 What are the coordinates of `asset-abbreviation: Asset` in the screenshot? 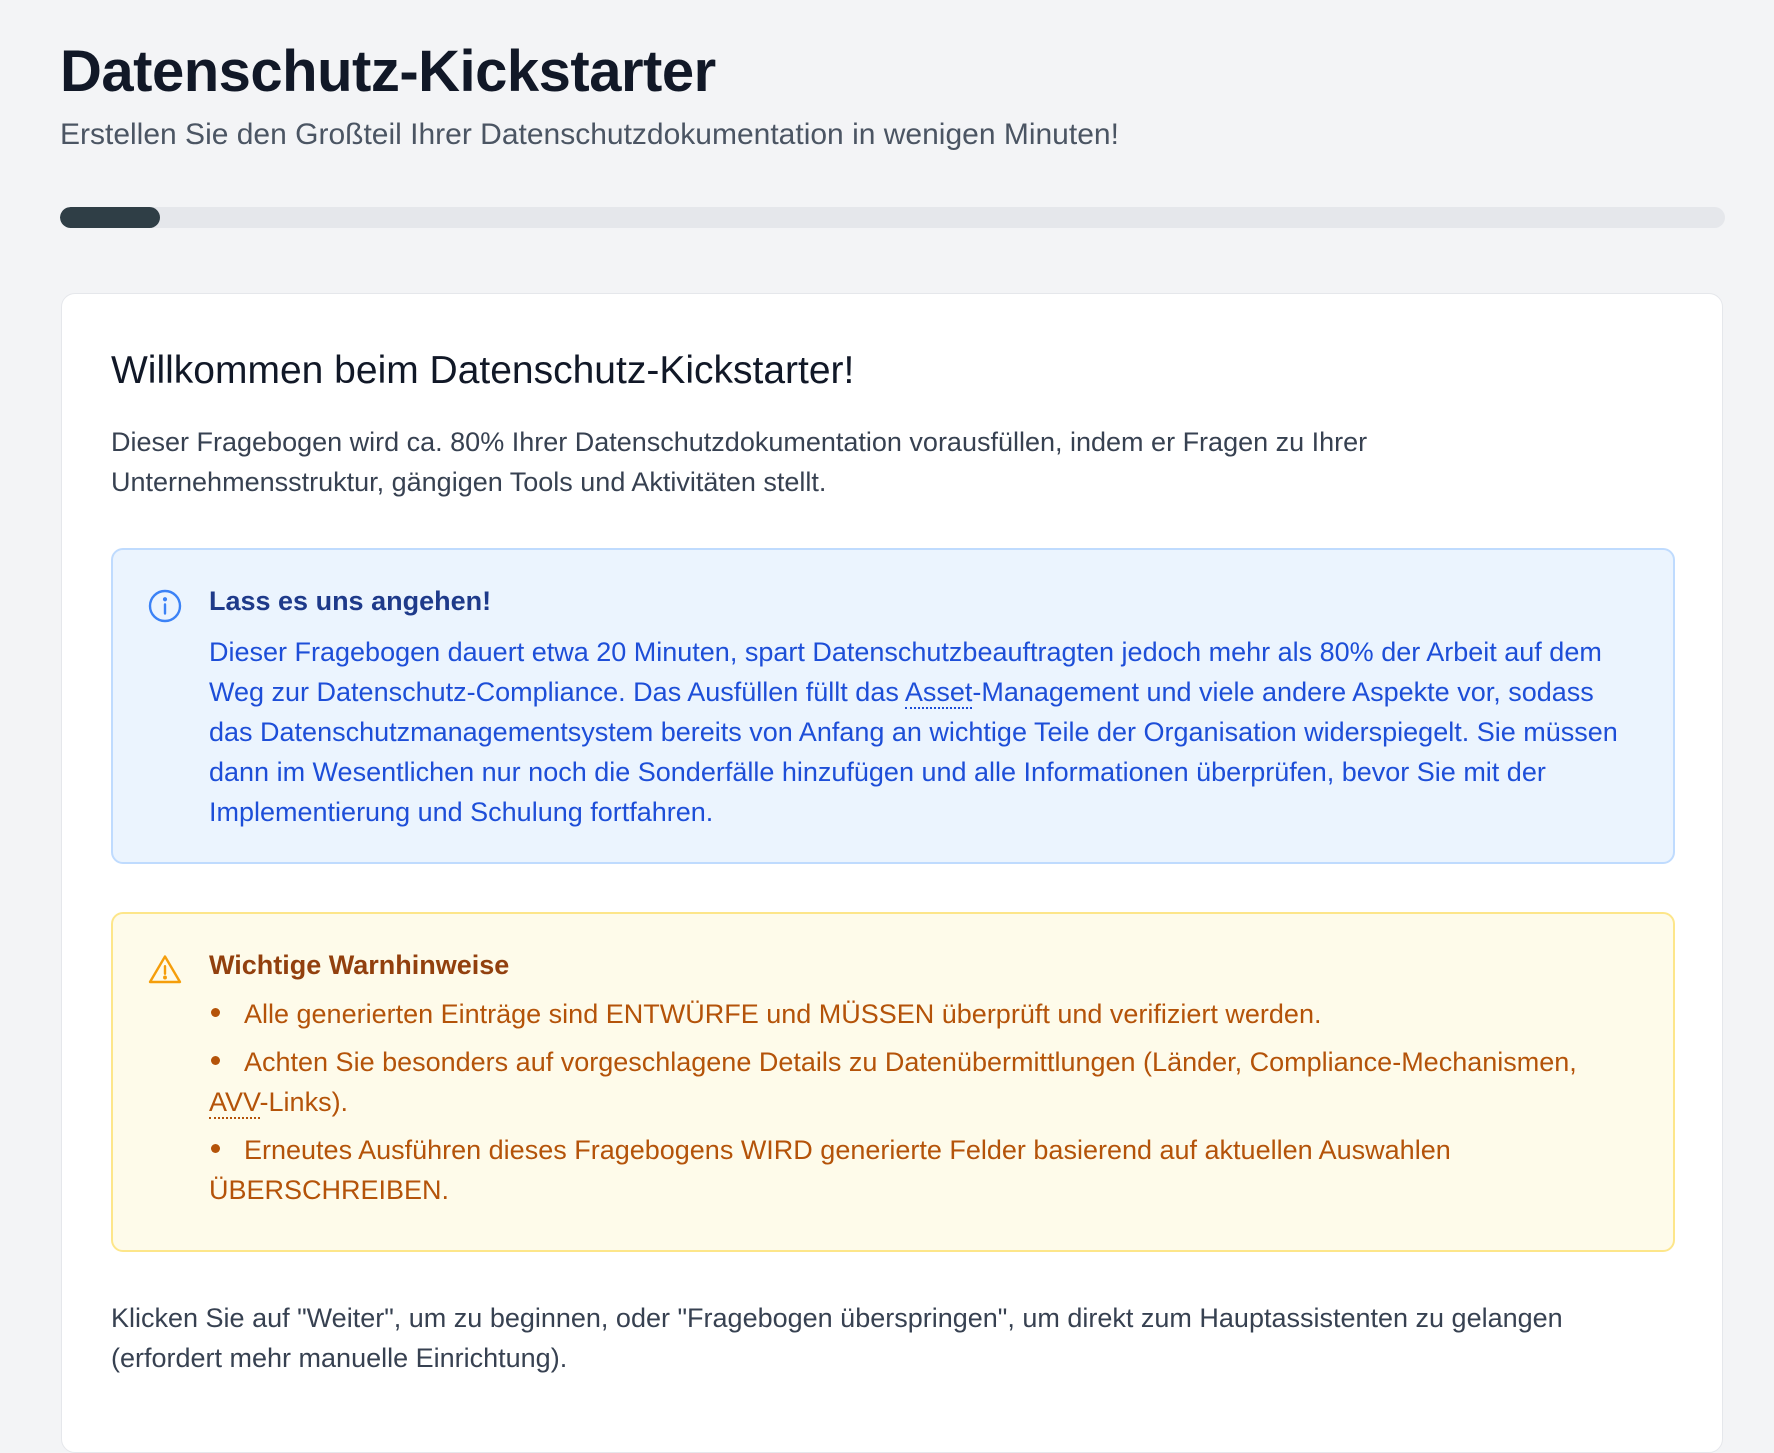 It's located at (938, 693).